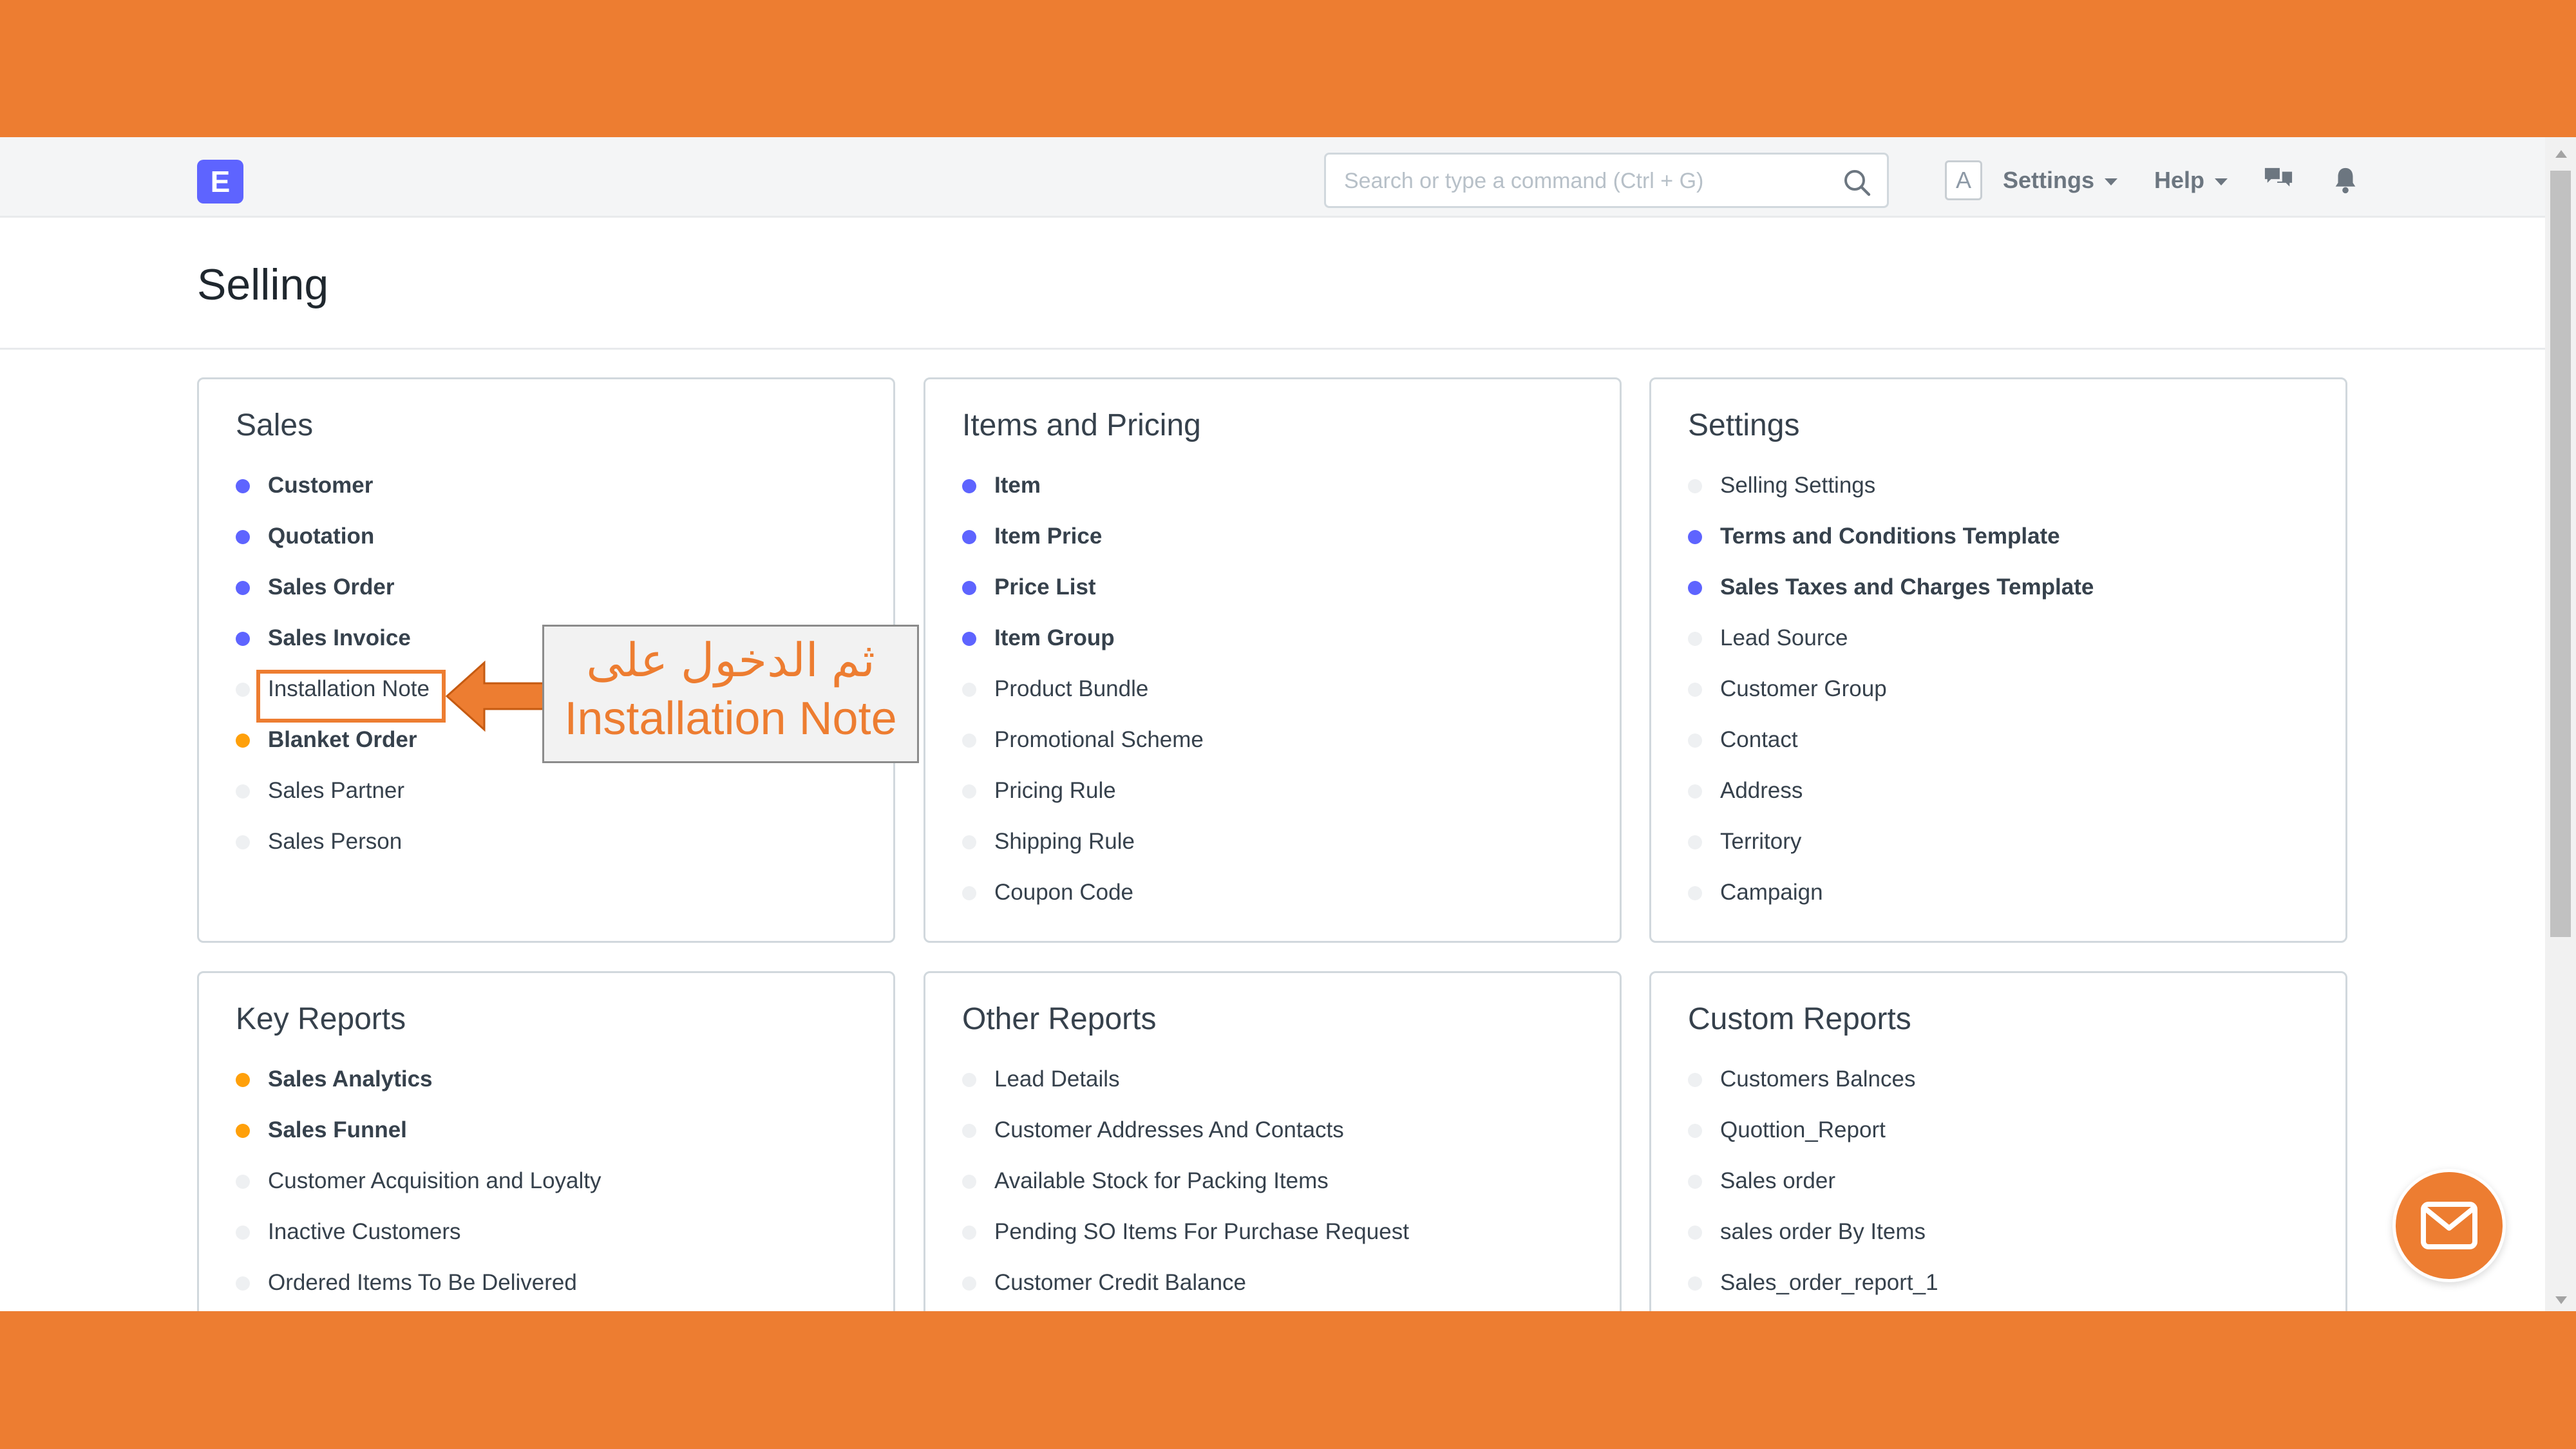  What do you see at coordinates (2221, 182) in the screenshot?
I see `chevron-down-icon` at bounding box center [2221, 182].